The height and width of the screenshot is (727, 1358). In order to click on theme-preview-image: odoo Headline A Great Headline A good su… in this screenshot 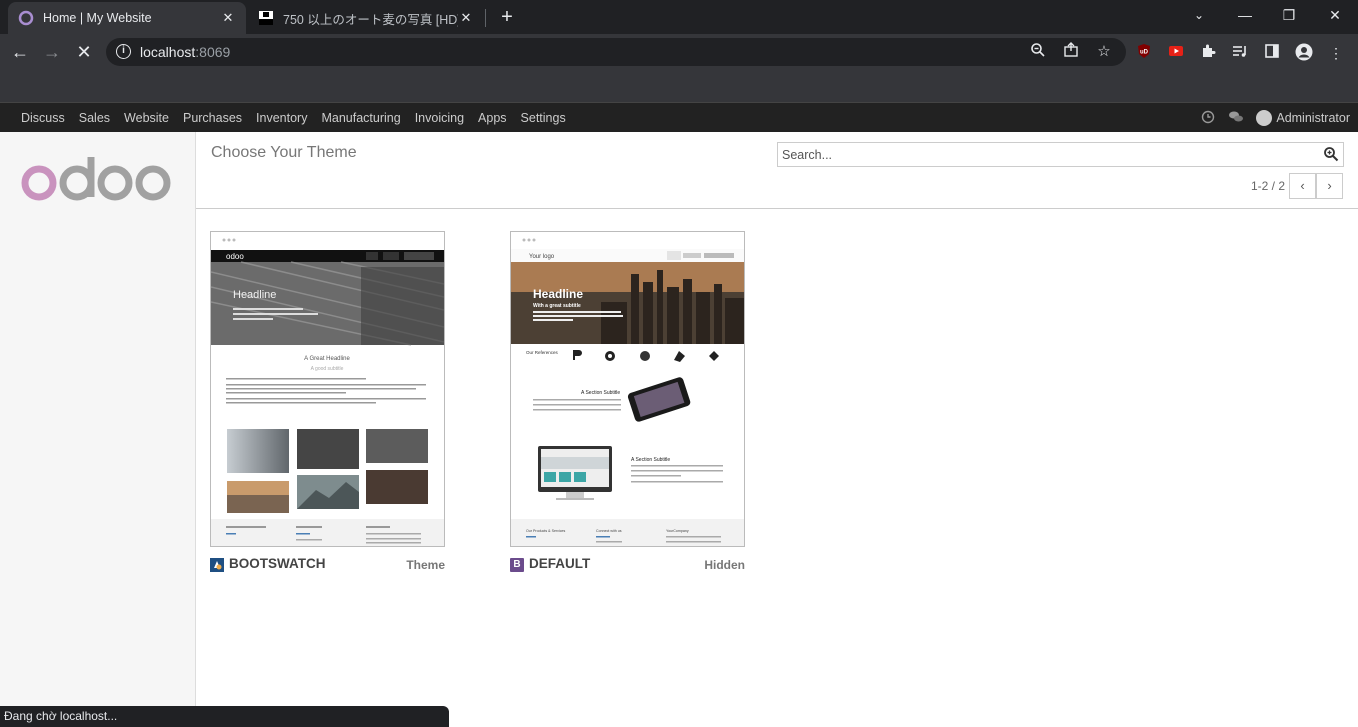, I will do `click(327, 389)`.